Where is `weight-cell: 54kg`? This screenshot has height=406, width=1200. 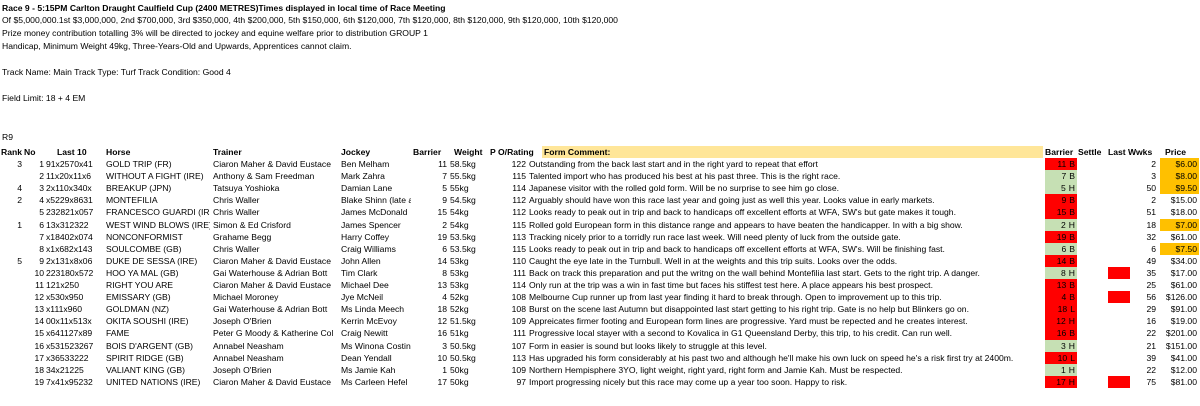 weight-cell: 54kg is located at coordinates (469, 212).